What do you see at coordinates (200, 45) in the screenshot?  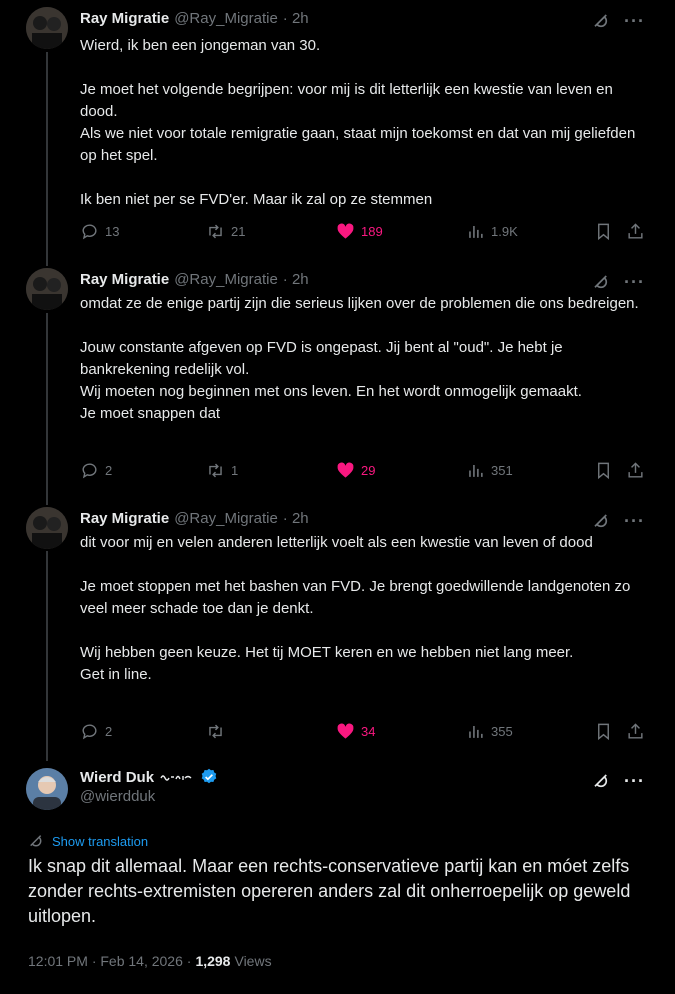 I see `tweet-paragraph: Wierd, ik ben een jongeman van 30.` at bounding box center [200, 45].